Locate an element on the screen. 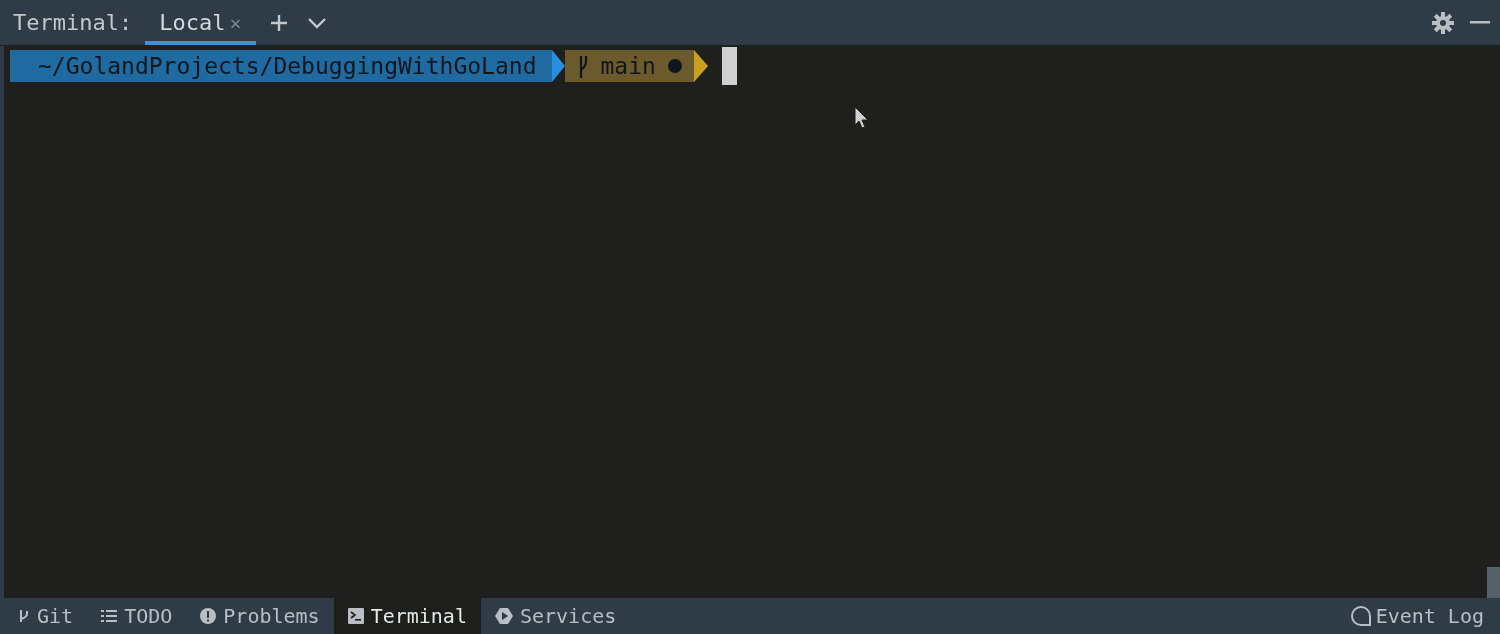 The image size is (1500, 634). minimize-icon is located at coordinates (1480, 22).